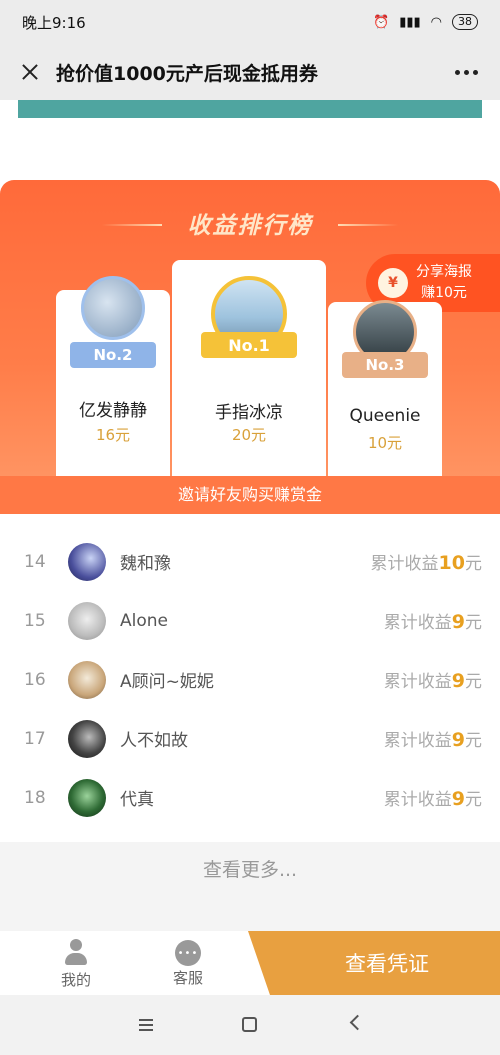  I want to click on share-label: 分享海报, so click(444, 272).